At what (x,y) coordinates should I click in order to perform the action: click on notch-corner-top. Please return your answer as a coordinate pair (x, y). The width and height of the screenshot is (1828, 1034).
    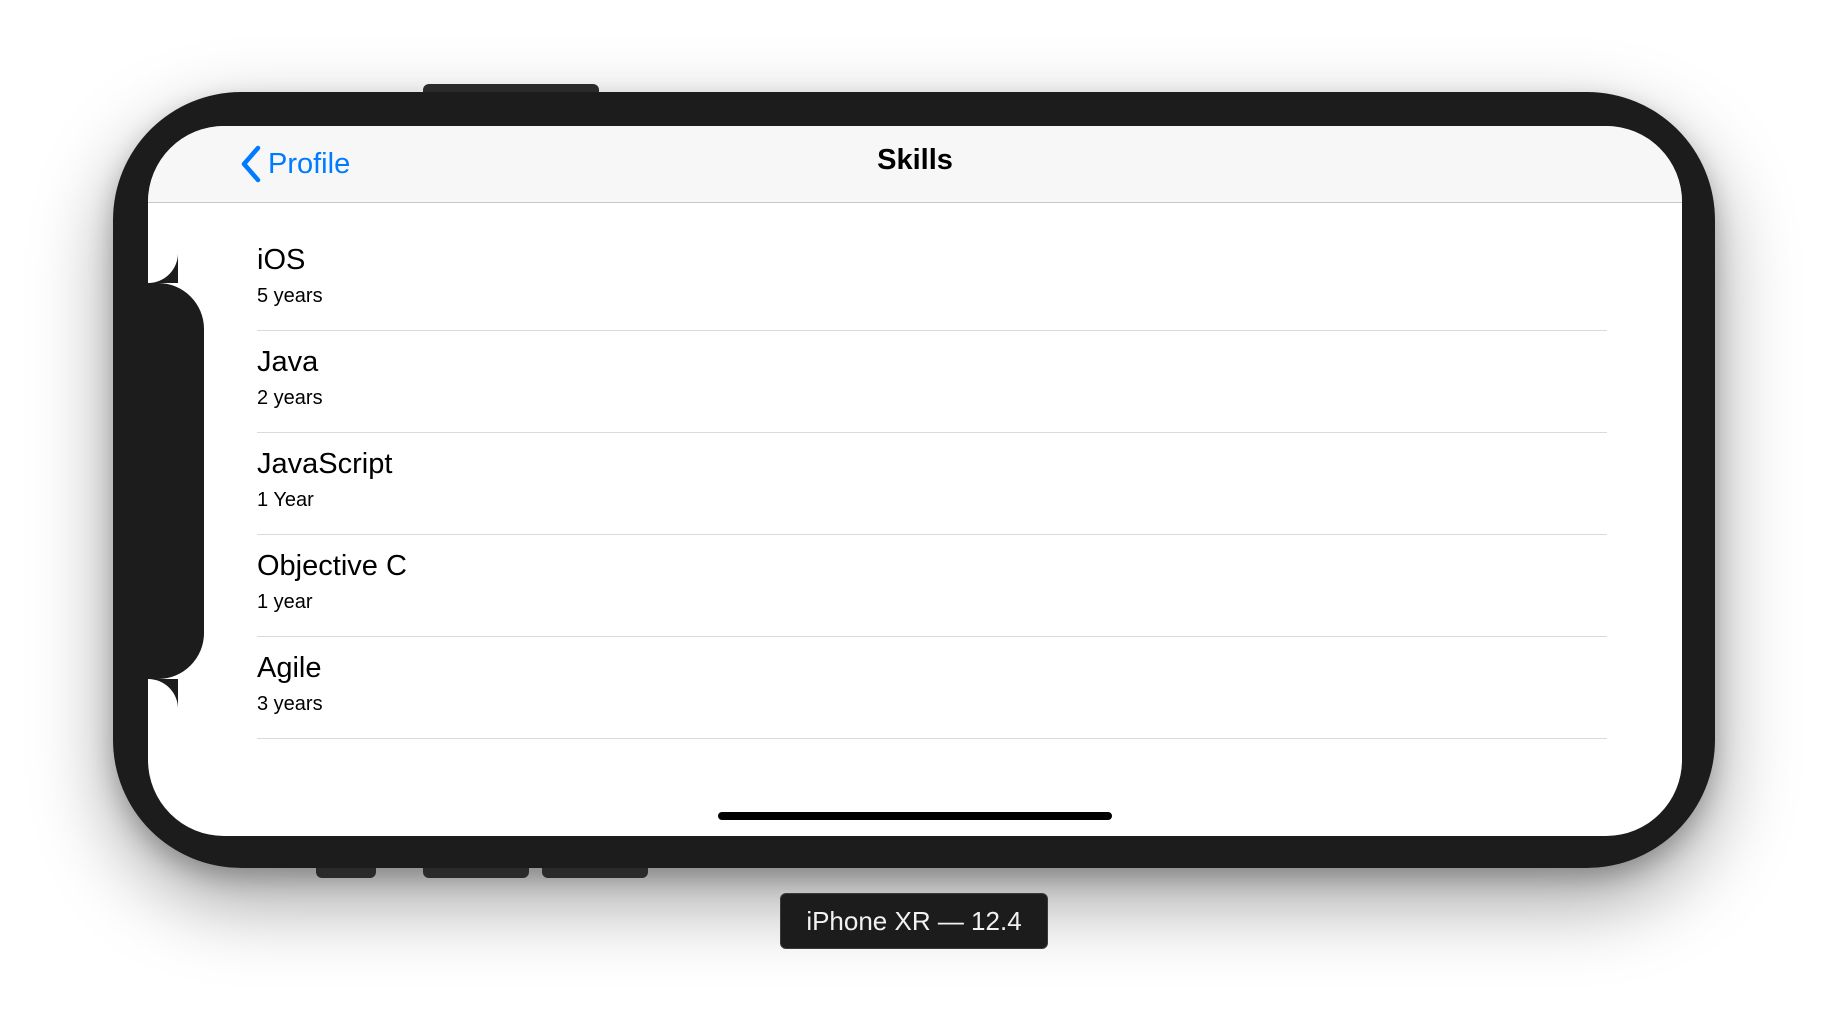
    Looking at the image, I should click on (163, 268).